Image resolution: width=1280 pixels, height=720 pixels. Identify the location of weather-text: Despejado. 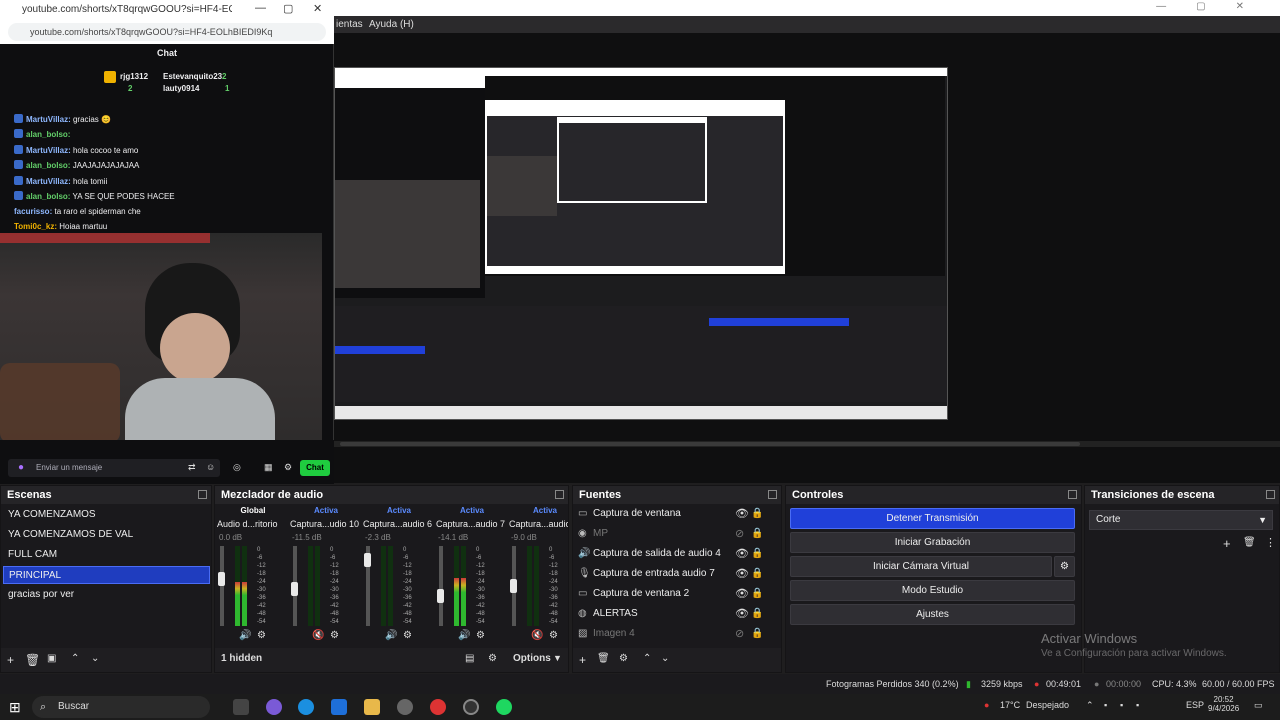
(1048, 705).